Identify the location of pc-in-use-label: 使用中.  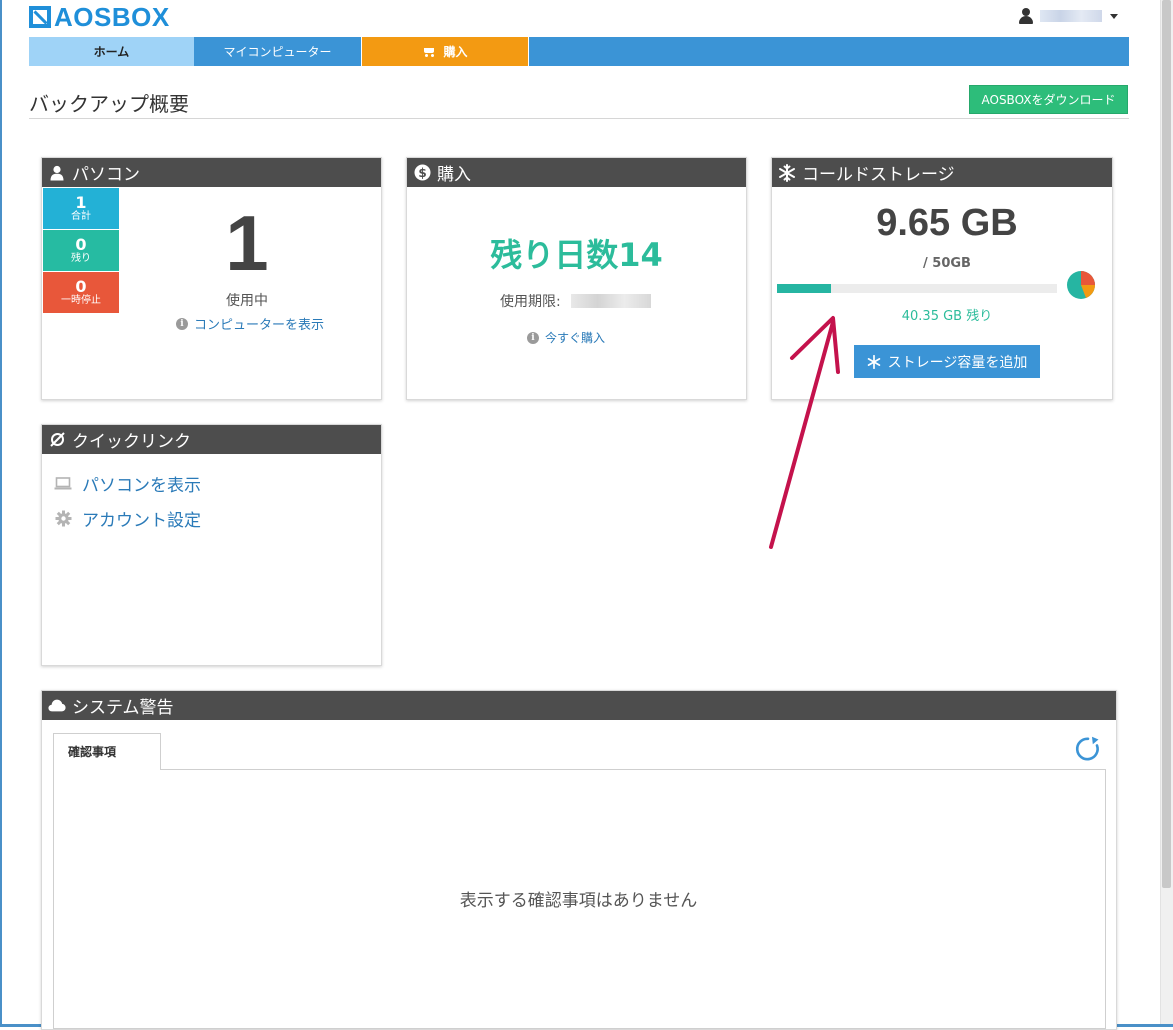
(247, 301).